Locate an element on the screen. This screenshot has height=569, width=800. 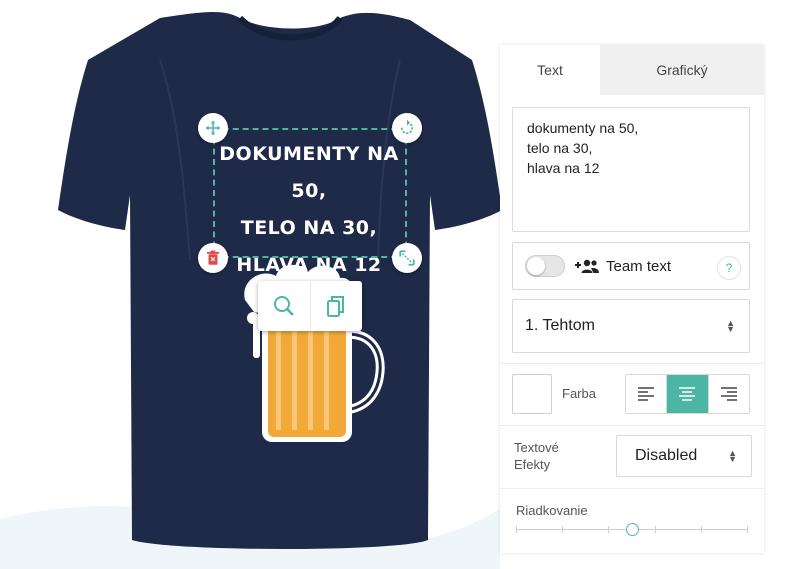
rotate-icon is located at coordinates (407, 127).